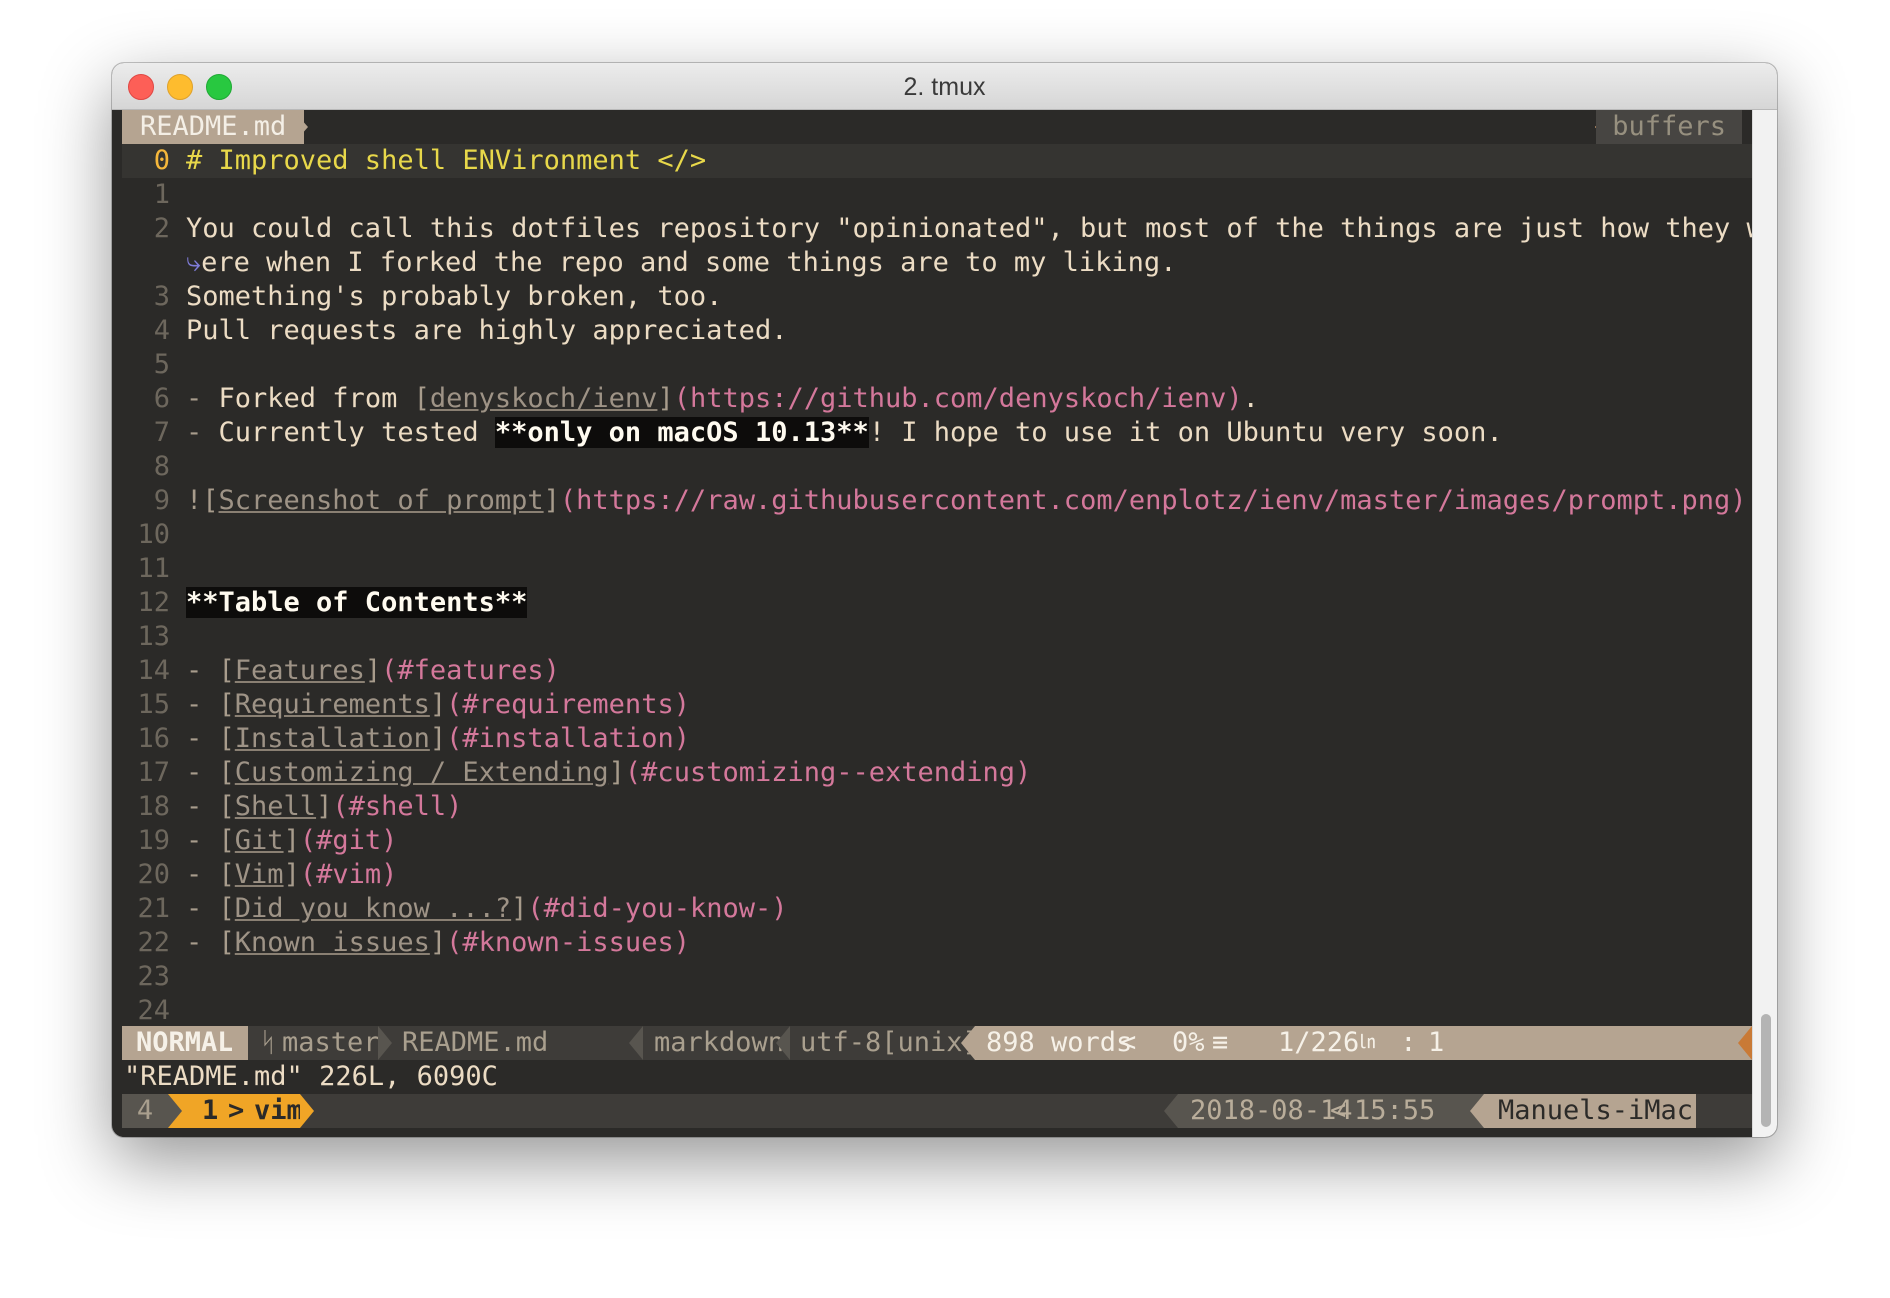  Describe the element at coordinates (568, 738) in the screenshot. I see `markdown-url: (#installation)` at that location.